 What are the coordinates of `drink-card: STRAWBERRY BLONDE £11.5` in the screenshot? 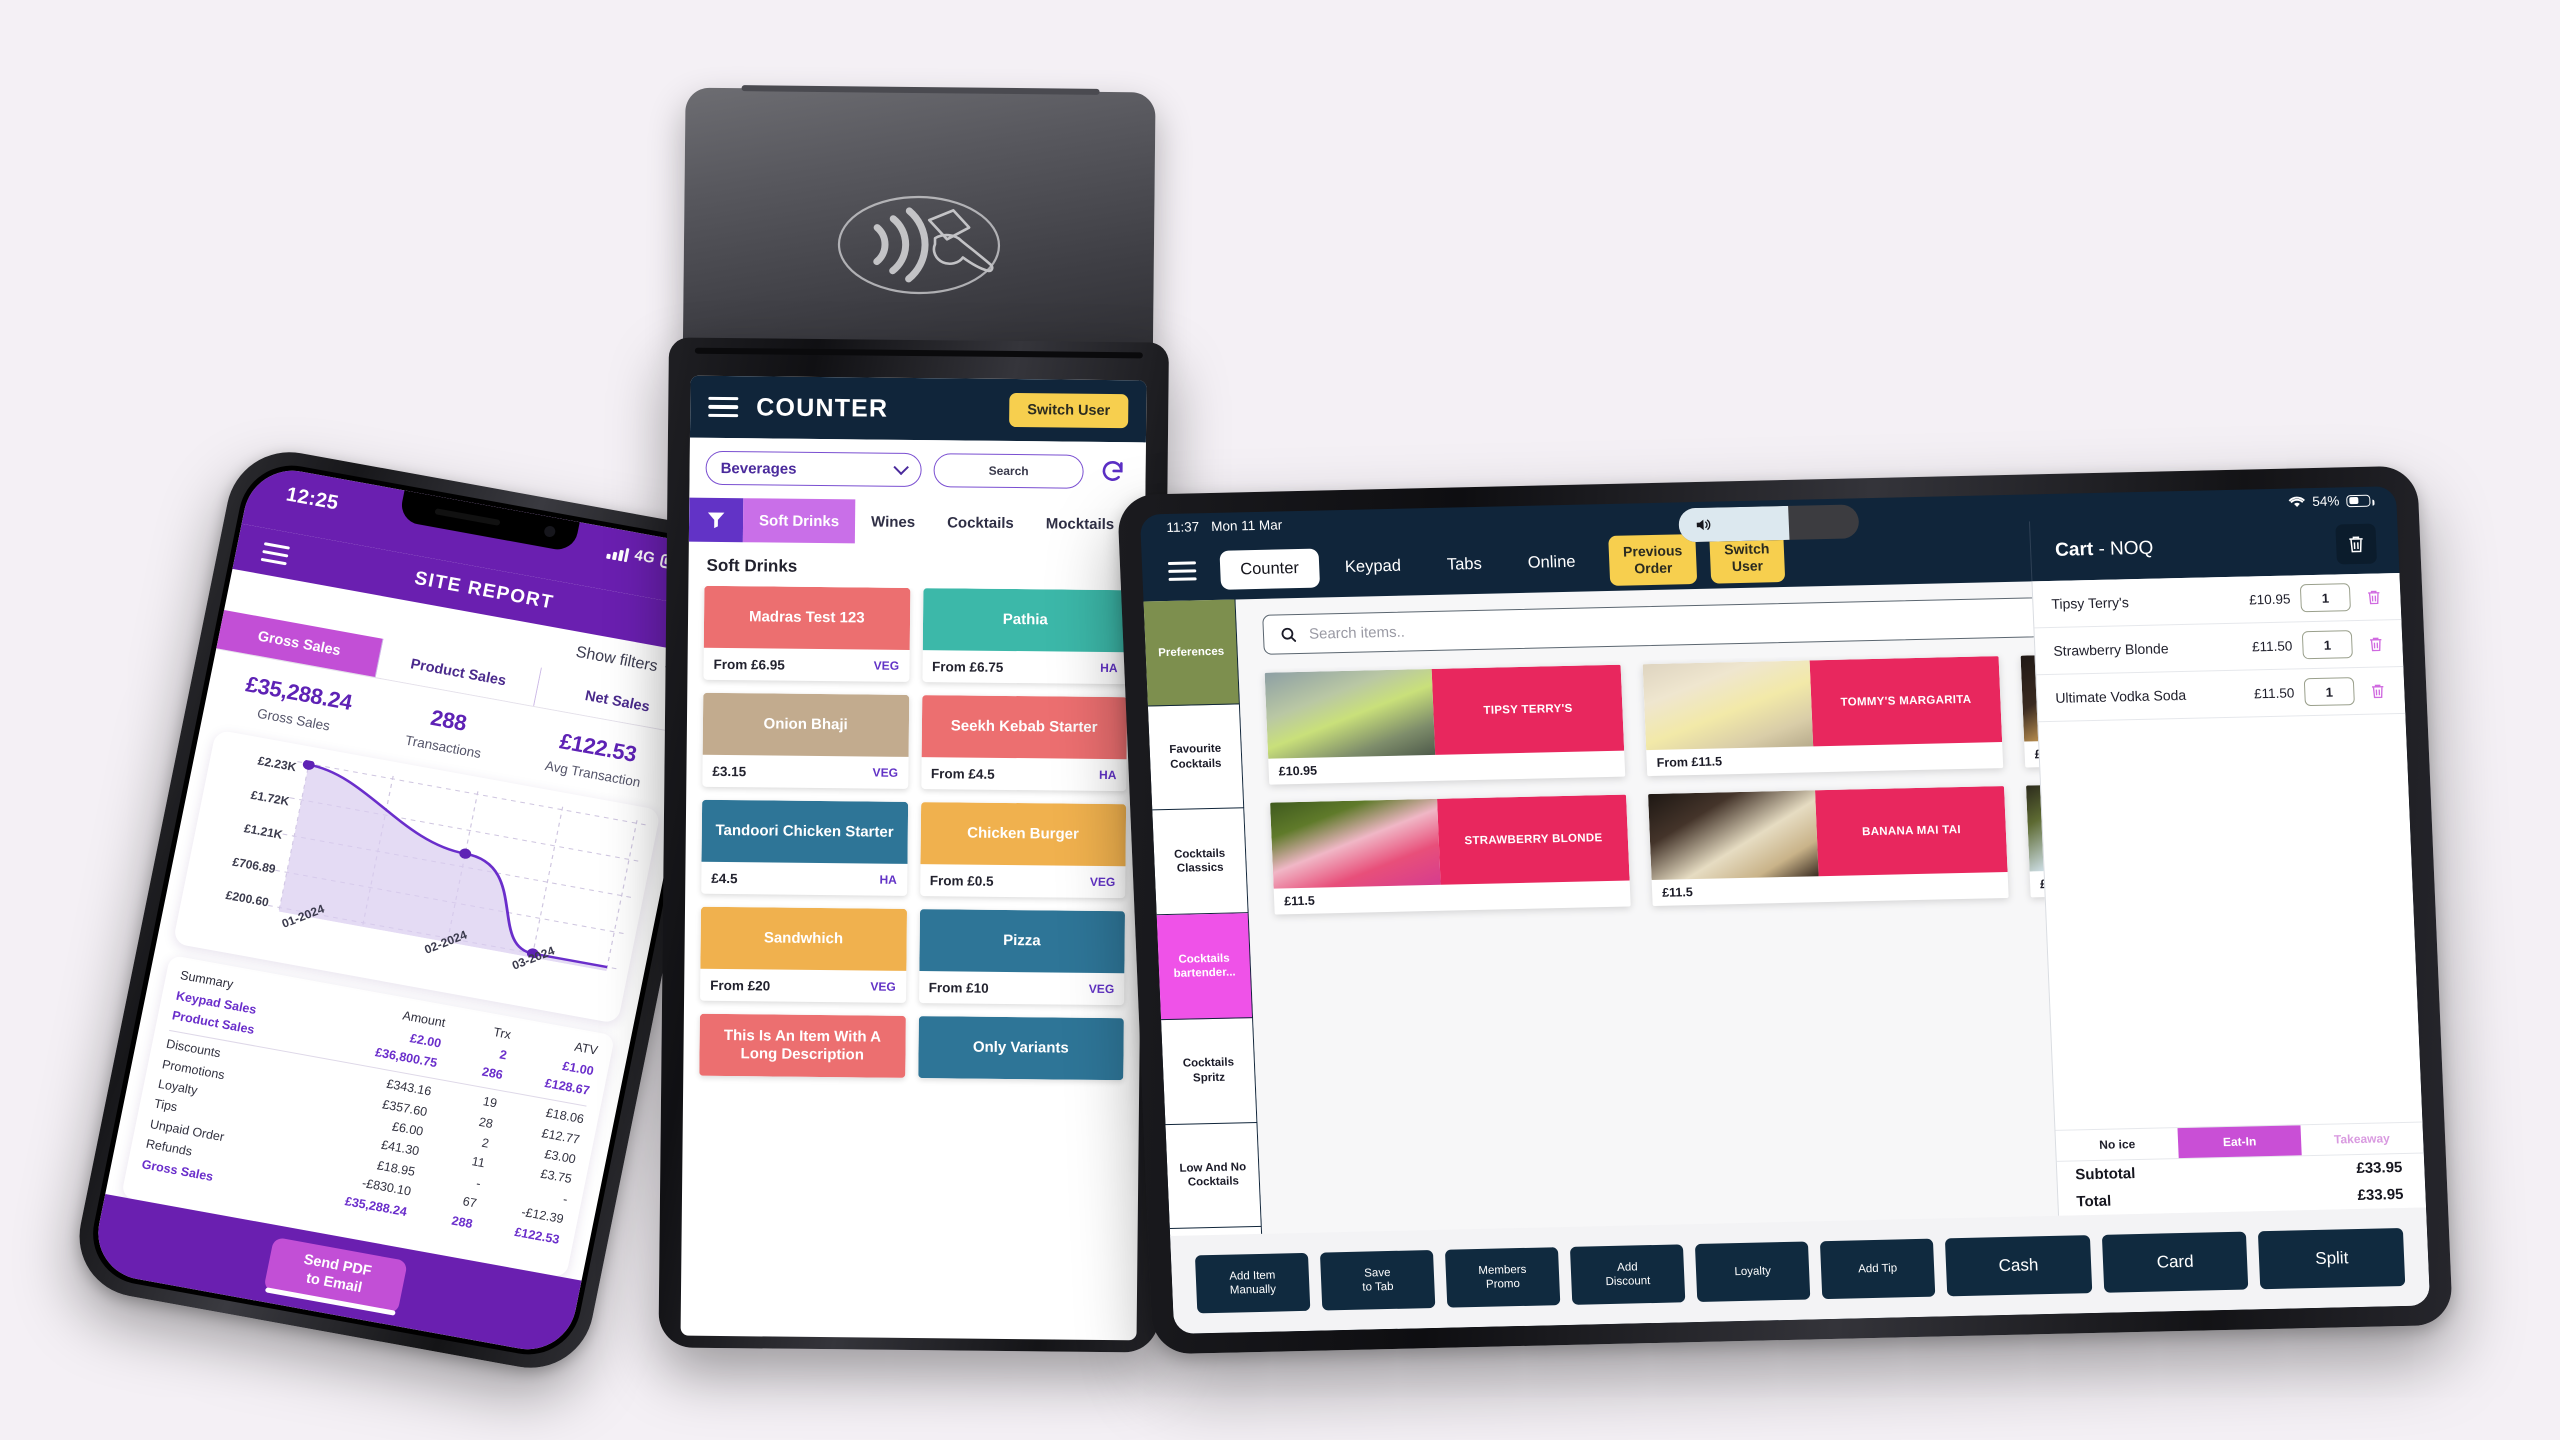 It's located at (1450, 854).